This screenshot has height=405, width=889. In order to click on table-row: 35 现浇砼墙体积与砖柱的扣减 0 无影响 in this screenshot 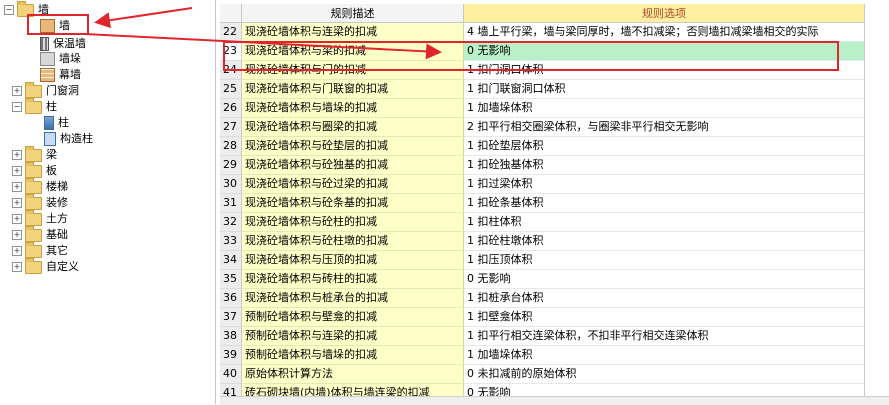, I will do `click(542, 279)`.